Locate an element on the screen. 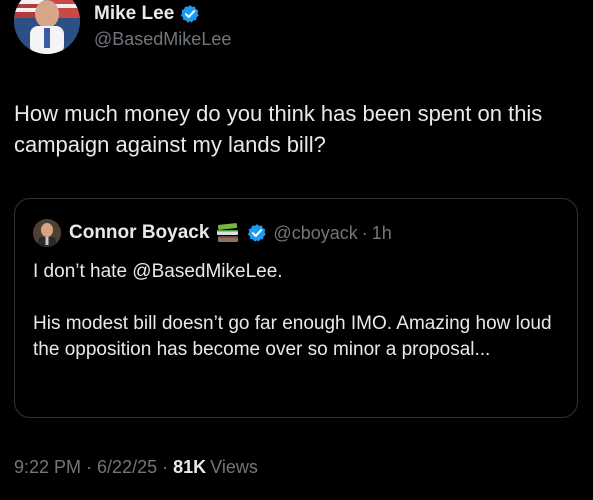 Image resolution: width=593 pixels, height=500 pixels. avatar-image is located at coordinates (47, 27).